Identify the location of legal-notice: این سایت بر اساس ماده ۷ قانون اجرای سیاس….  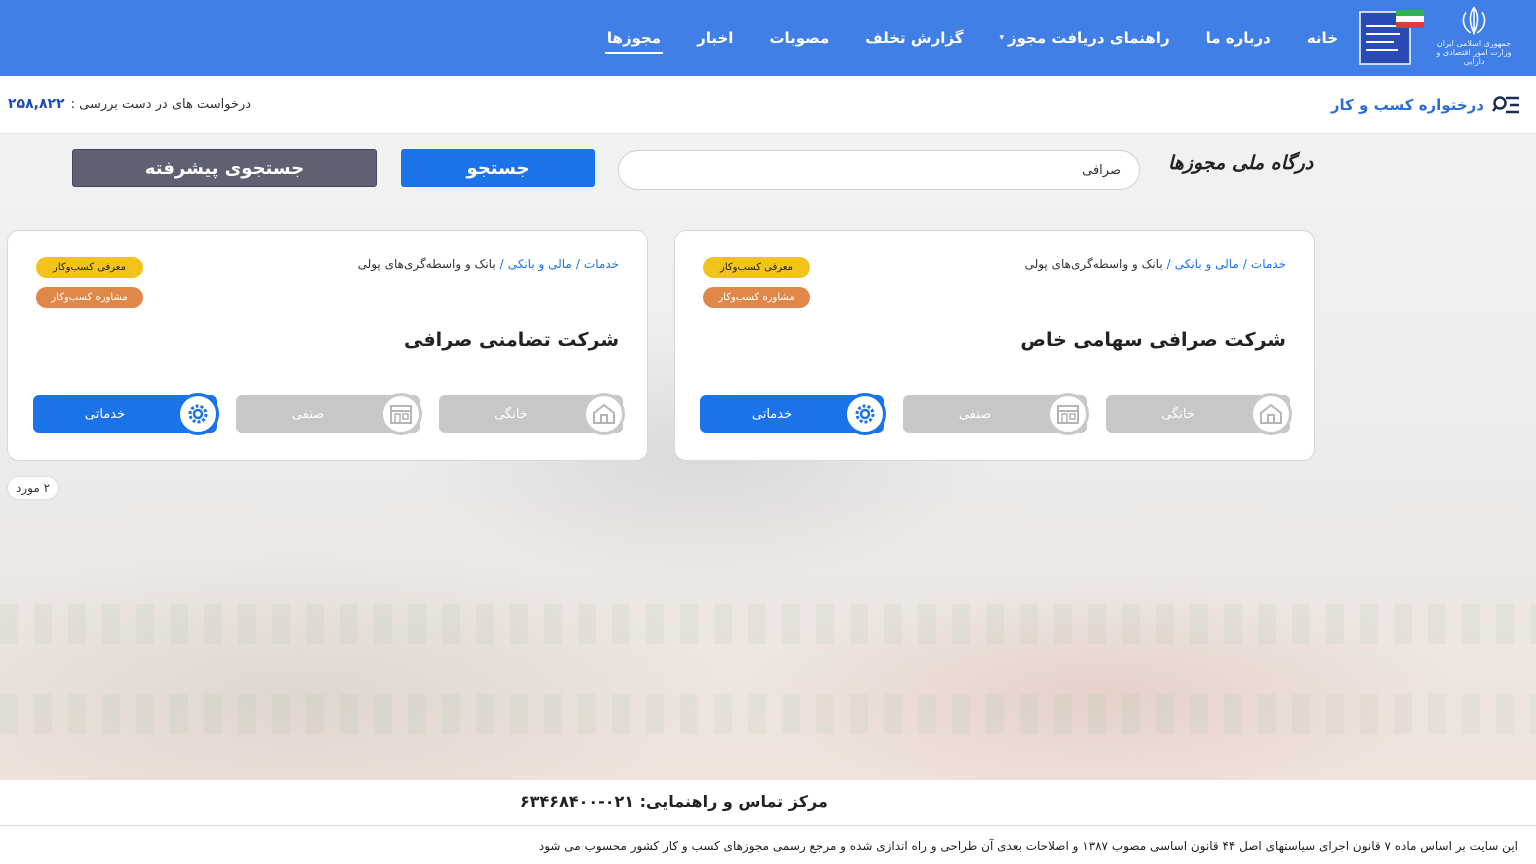
(1028, 846).